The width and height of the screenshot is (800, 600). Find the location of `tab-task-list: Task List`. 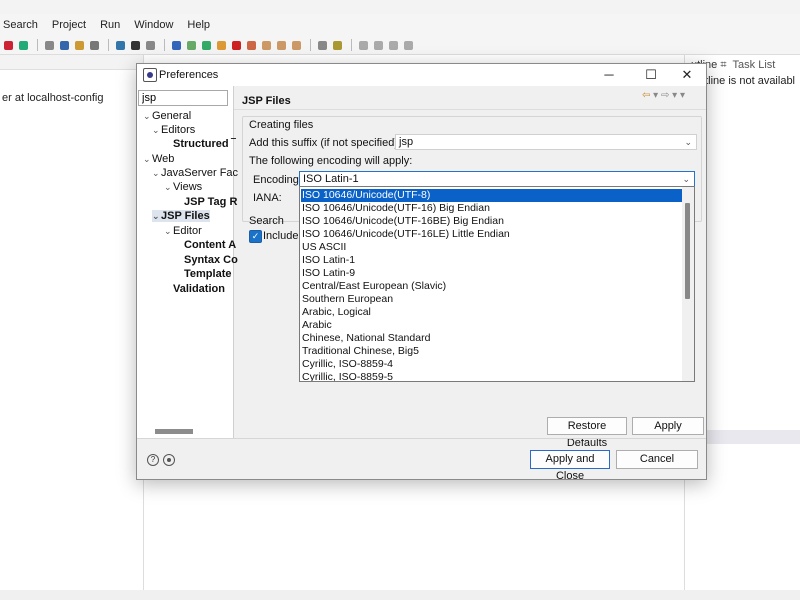

tab-task-list: Task List is located at coordinates (754, 65).